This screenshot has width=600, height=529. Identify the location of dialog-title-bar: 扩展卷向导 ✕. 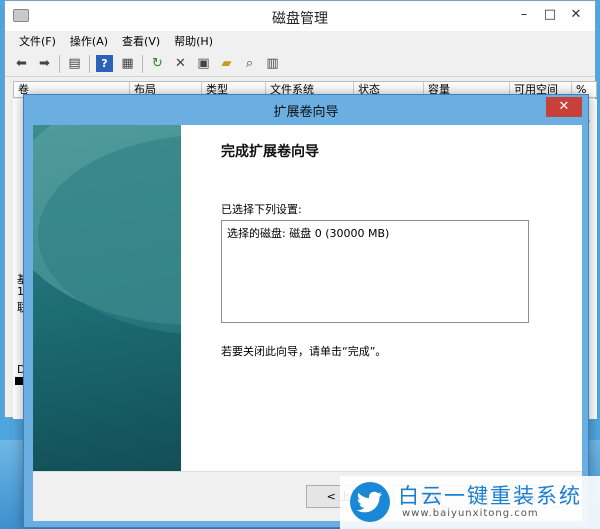
(306, 109).